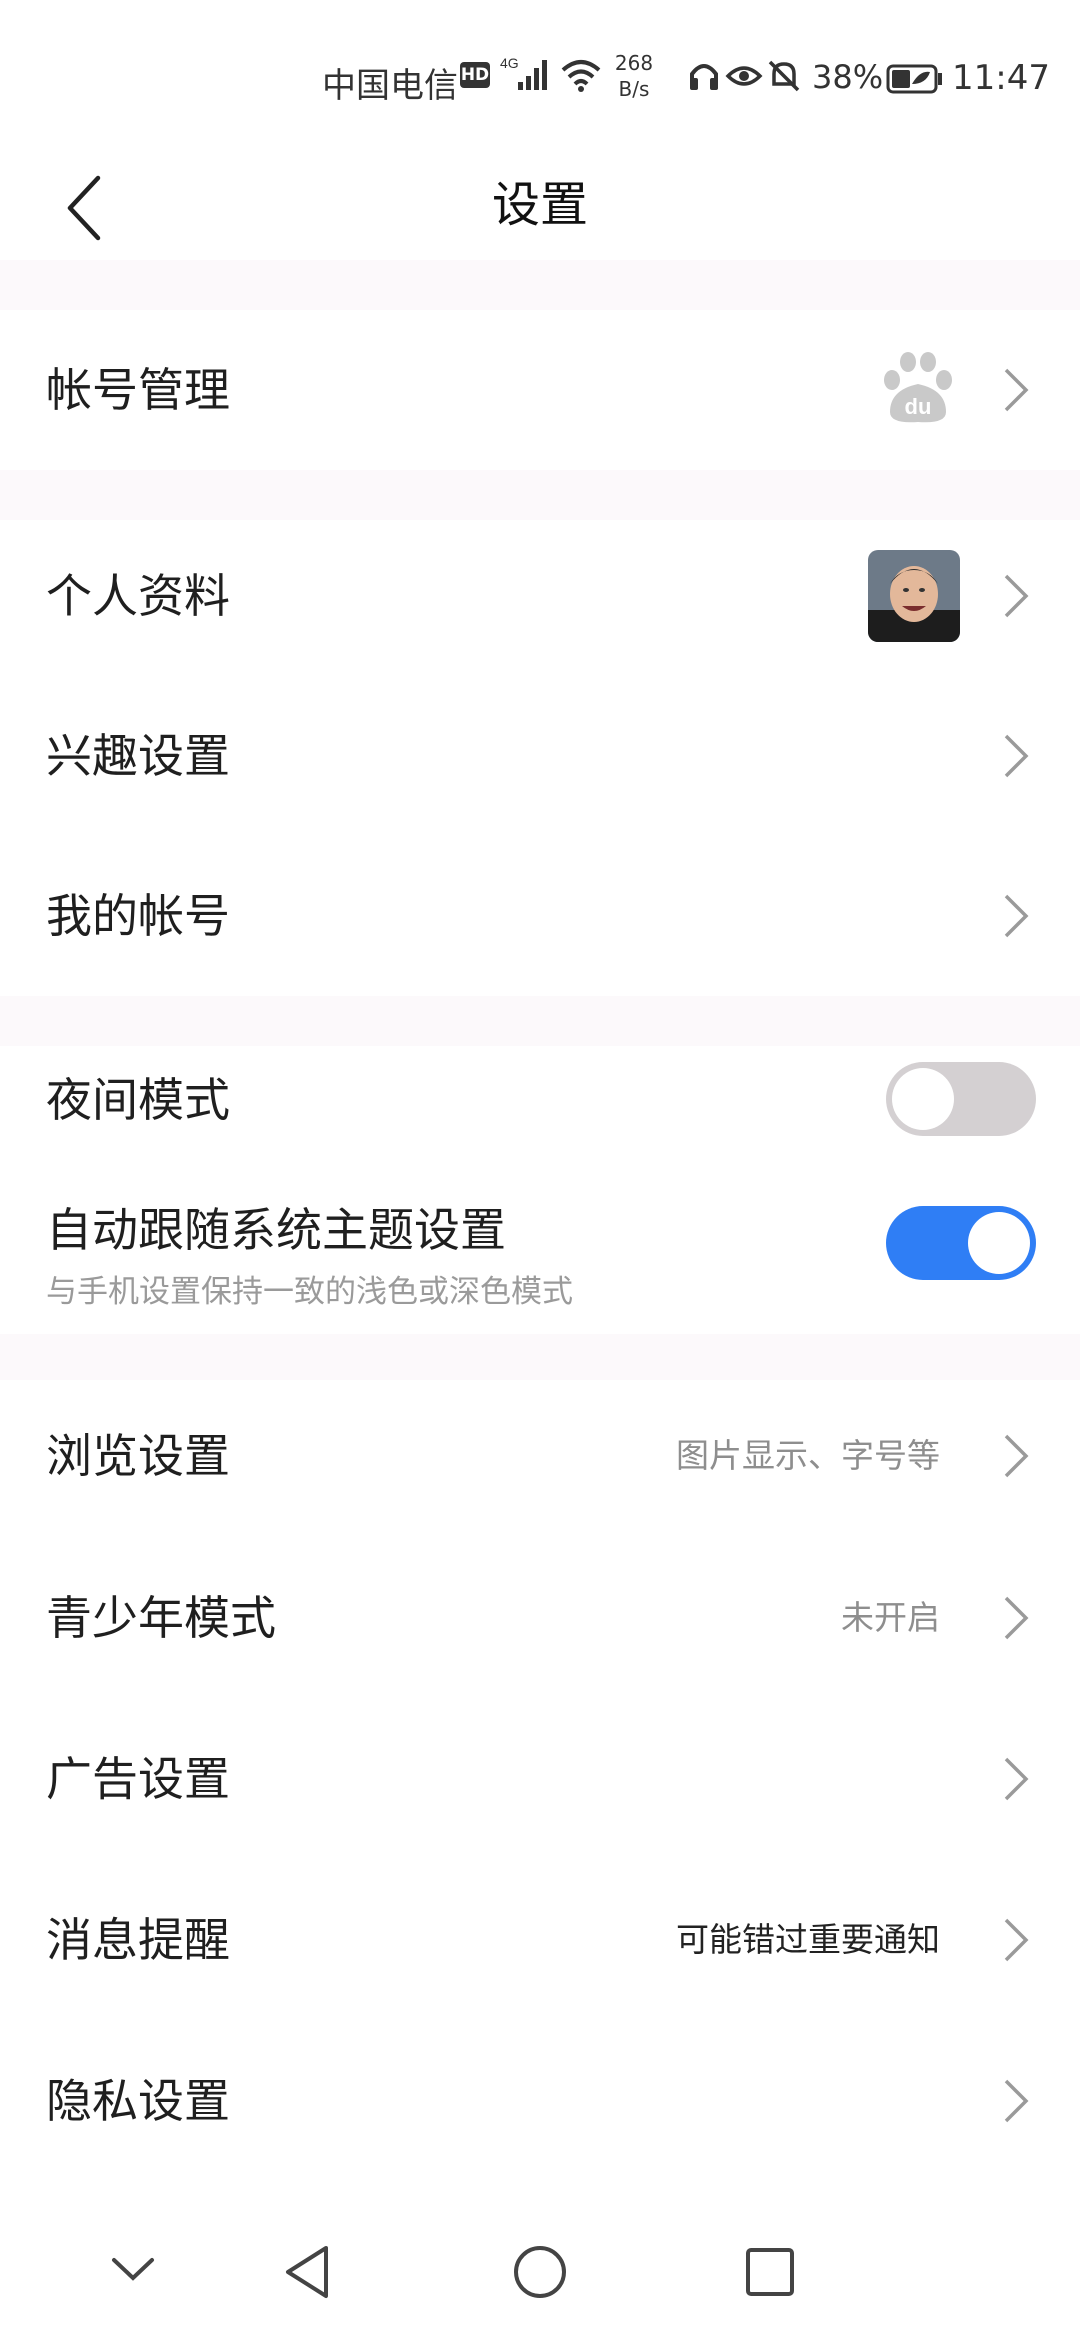 The height and width of the screenshot is (2340, 1080). I want to click on collapse-nav-button, so click(133, 2270).